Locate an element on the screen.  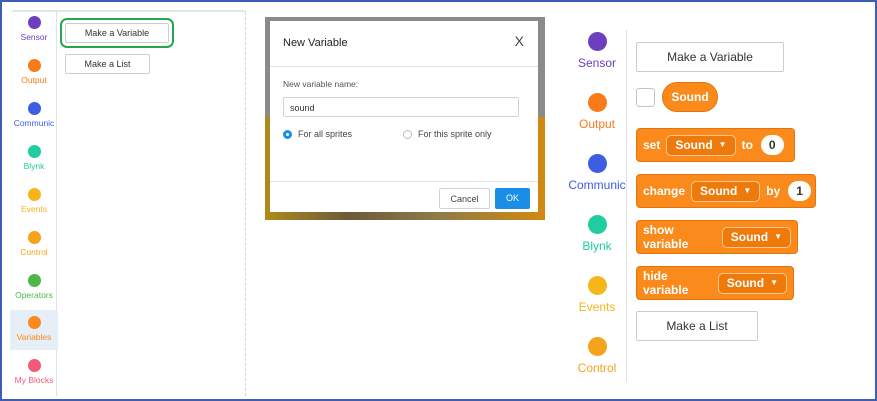
right-category-events: Events is located at coordinates (597, 295).